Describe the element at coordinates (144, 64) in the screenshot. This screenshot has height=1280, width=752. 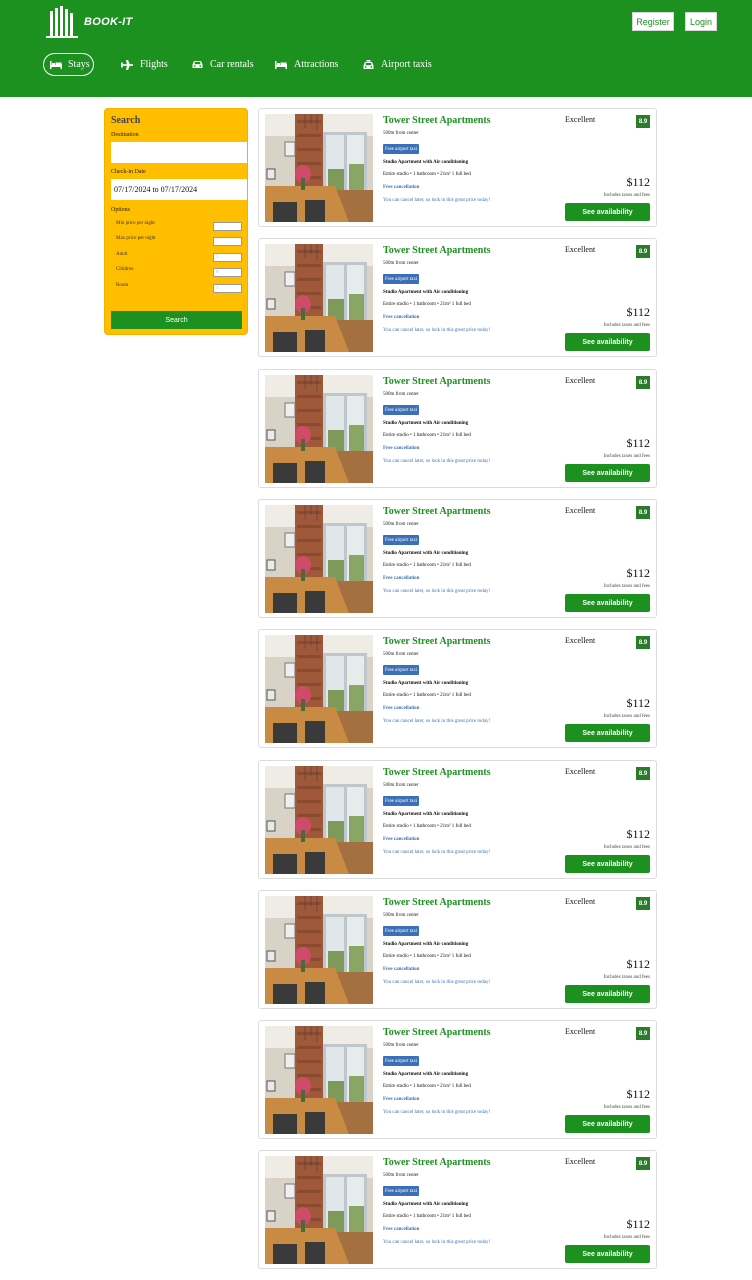
I see `nav-flights: Flights` at that location.